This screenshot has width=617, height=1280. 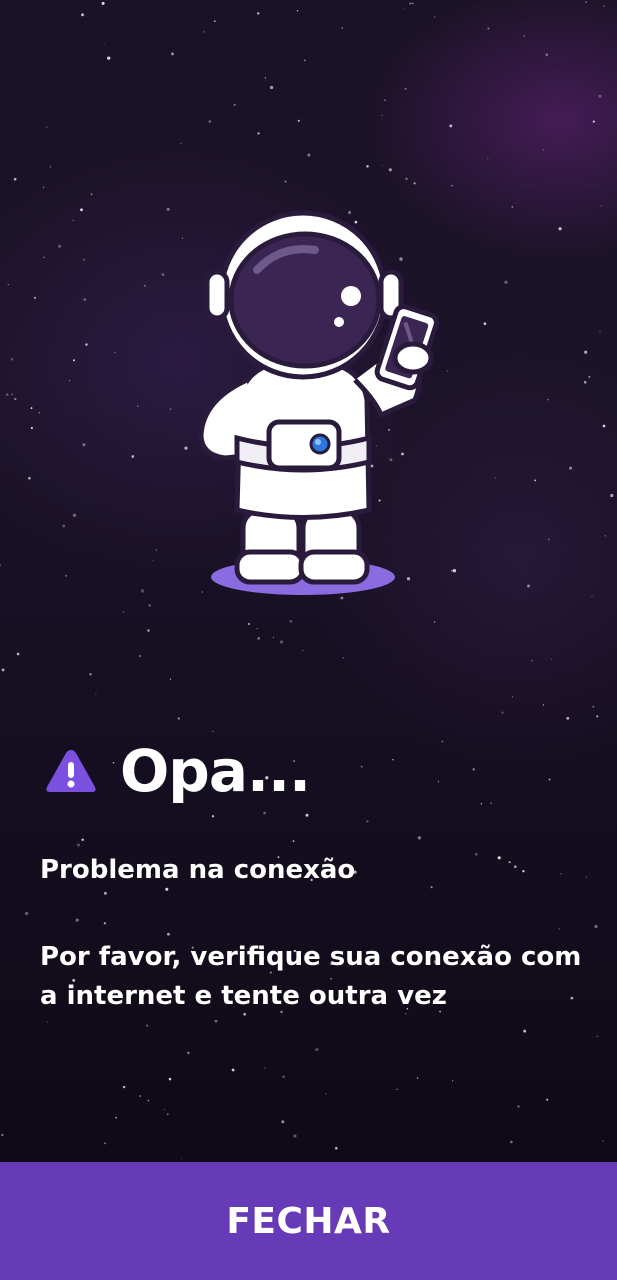 What do you see at coordinates (198, 870) in the screenshot?
I see `error-subtitle: Problema na conexão` at bounding box center [198, 870].